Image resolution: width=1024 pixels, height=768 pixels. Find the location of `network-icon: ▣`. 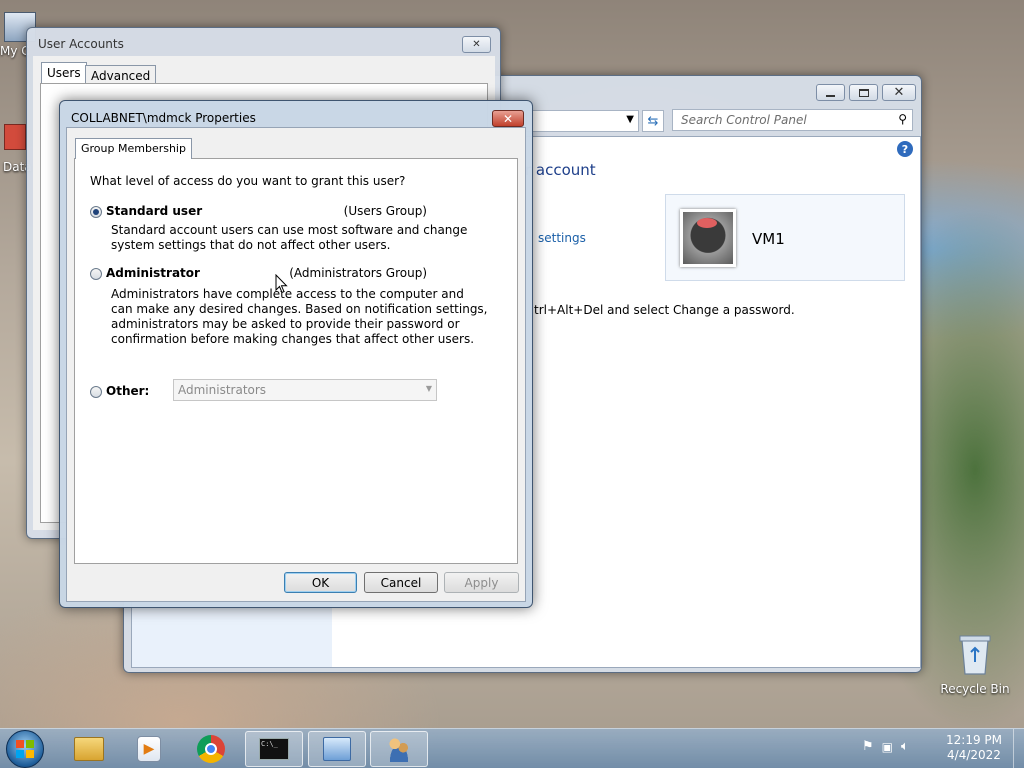

network-icon: ▣ is located at coordinates (887, 747).